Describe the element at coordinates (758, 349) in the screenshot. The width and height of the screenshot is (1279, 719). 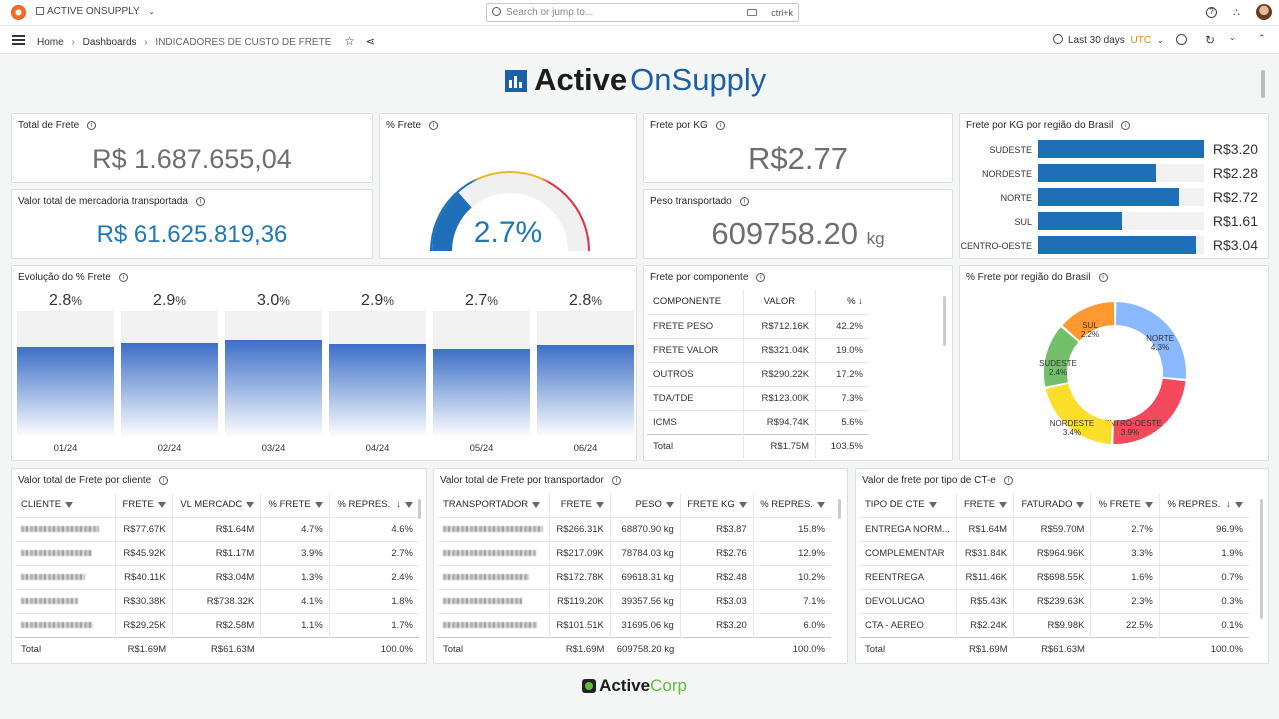
I see `table-row: FRETE VALOR R$321.04K 19.0%` at that location.